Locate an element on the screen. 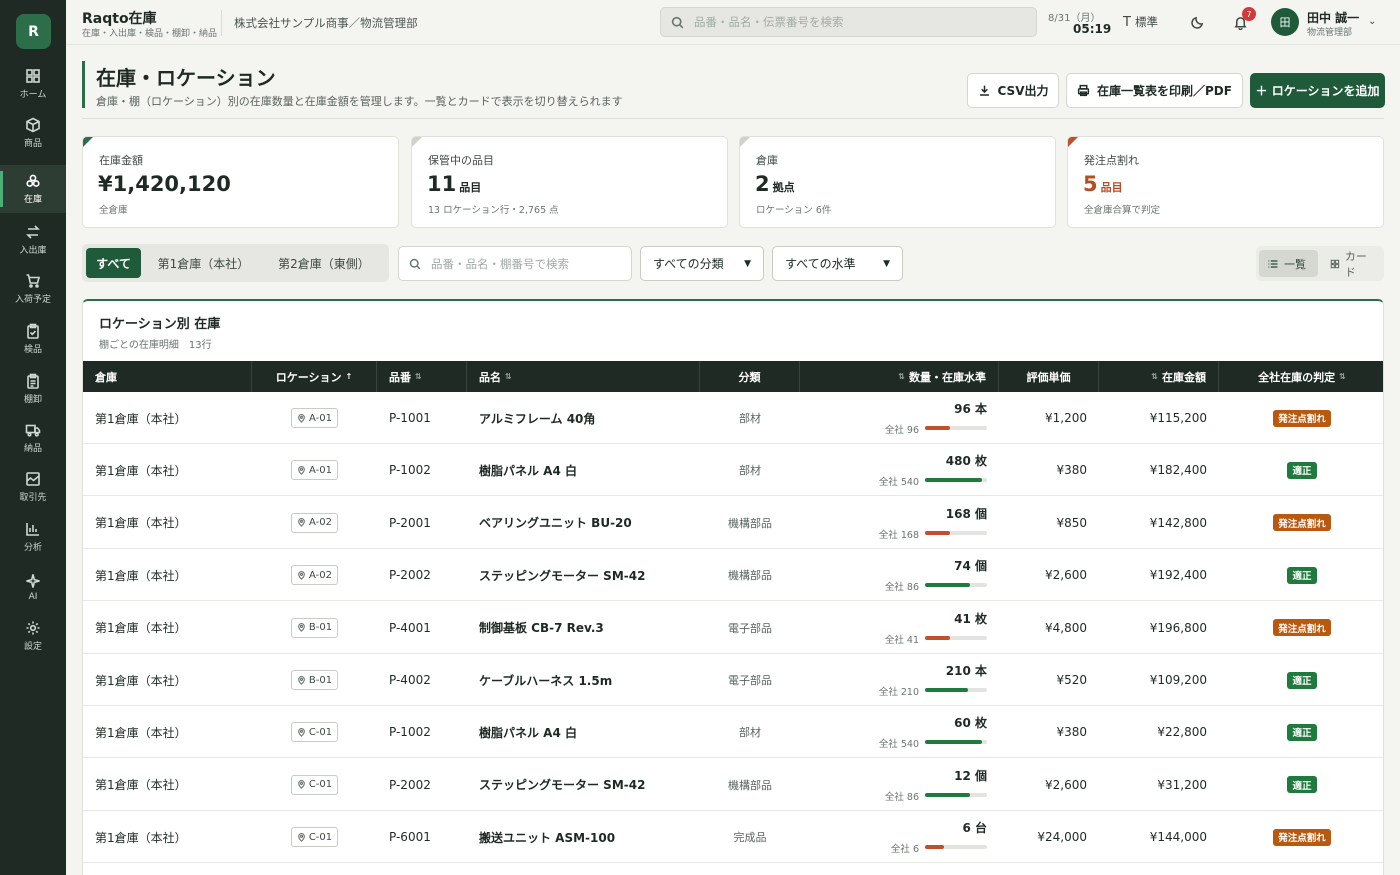 This screenshot has width=1400, height=875. user-name: 田中 誠一 is located at coordinates (1333, 17).